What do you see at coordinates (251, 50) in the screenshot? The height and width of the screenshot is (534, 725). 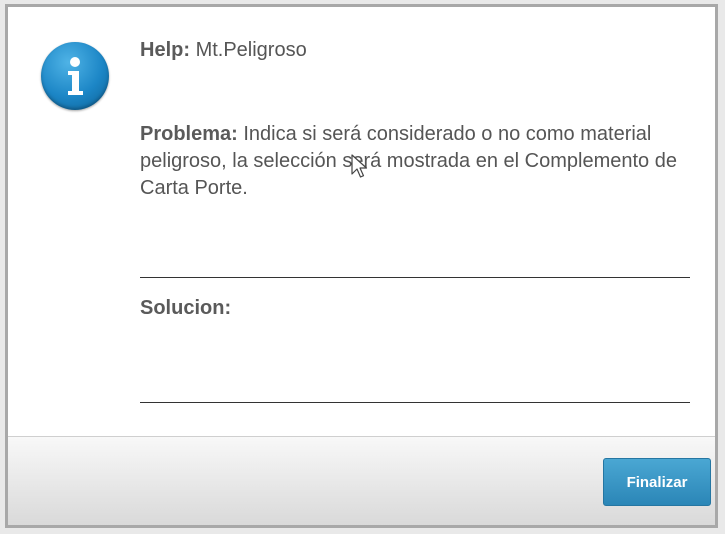 I see `help-value: Mt.Peligroso` at bounding box center [251, 50].